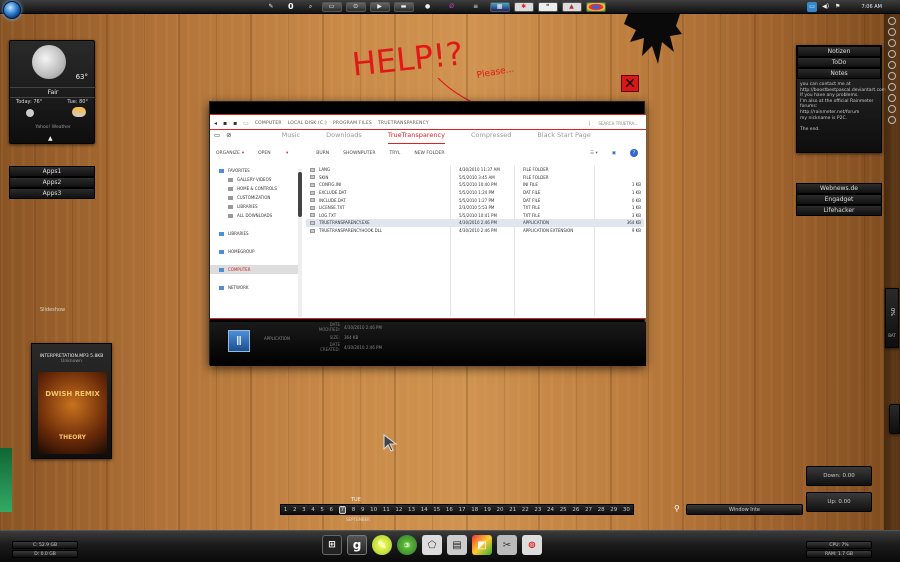 This screenshot has width=900, height=562. What do you see at coordinates (499, 6) in the screenshot?
I see `windows-button: ▦` at bounding box center [499, 6].